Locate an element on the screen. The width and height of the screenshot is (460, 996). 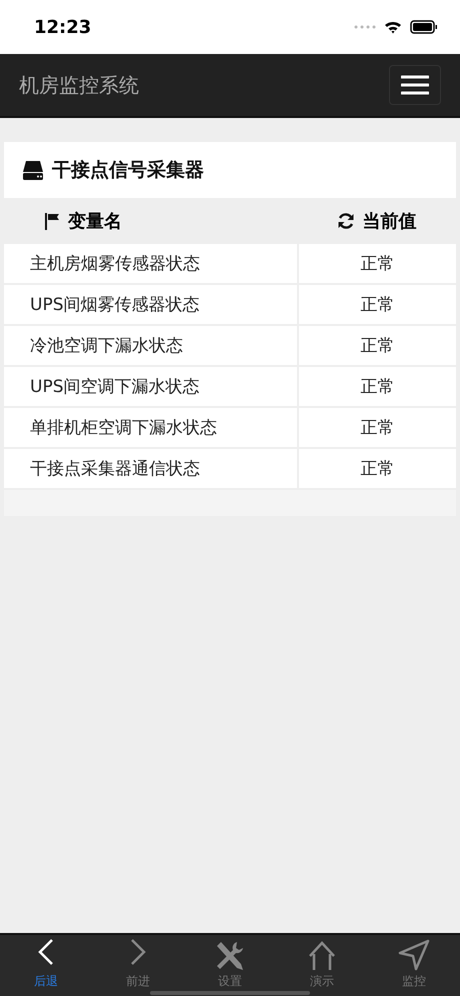
drive-icon is located at coordinates (33, 170).